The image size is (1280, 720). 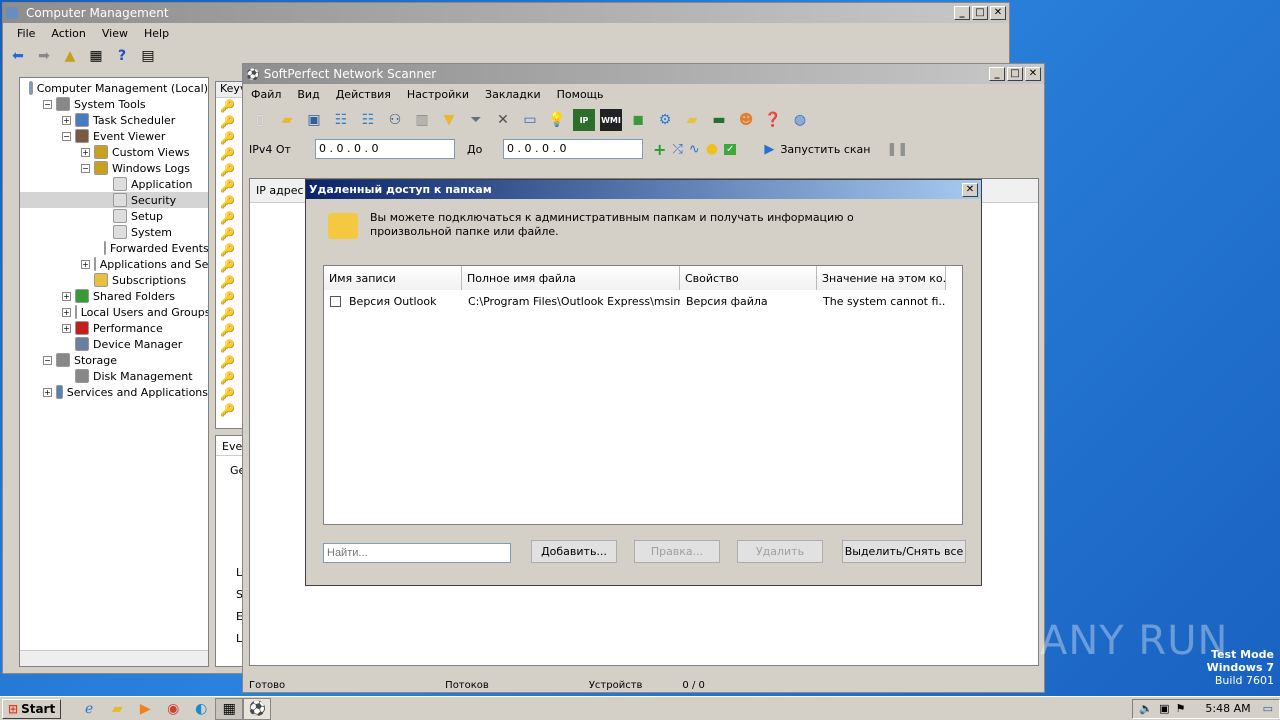 I want to click on ns-title-bar: ⚽ SoftPerfect Network Scanner _ □ ✕, so click(x=643, y=74).